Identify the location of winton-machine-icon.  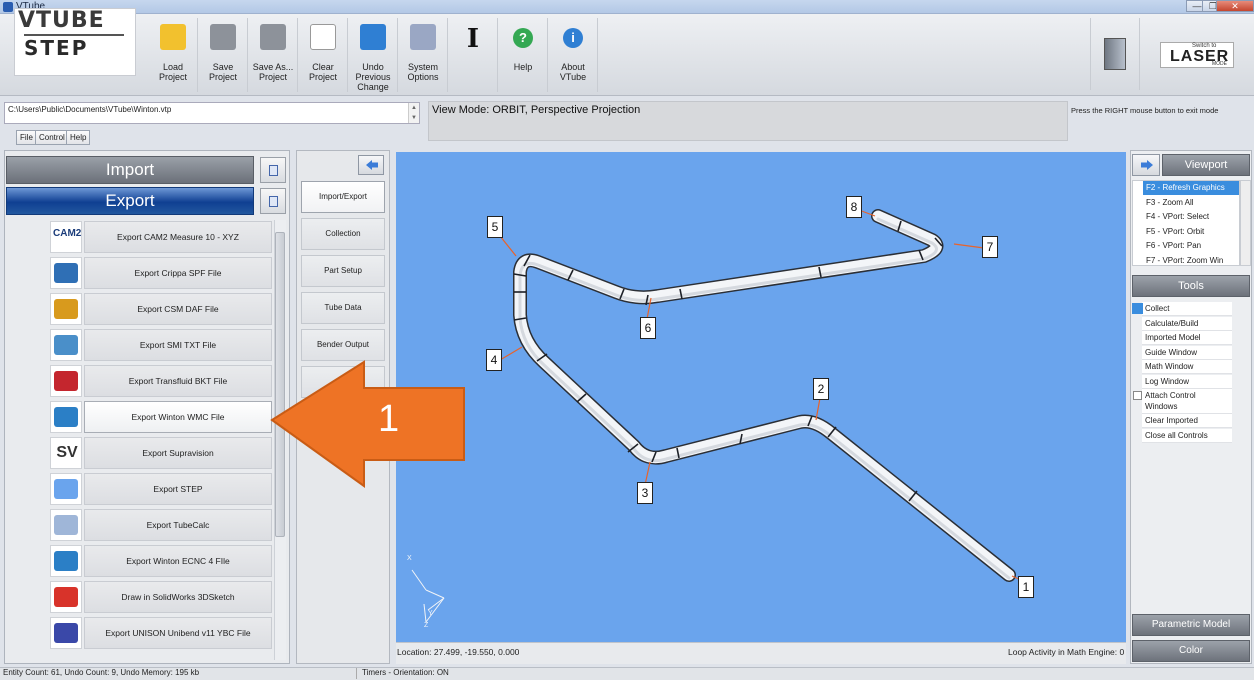
(66, 417).